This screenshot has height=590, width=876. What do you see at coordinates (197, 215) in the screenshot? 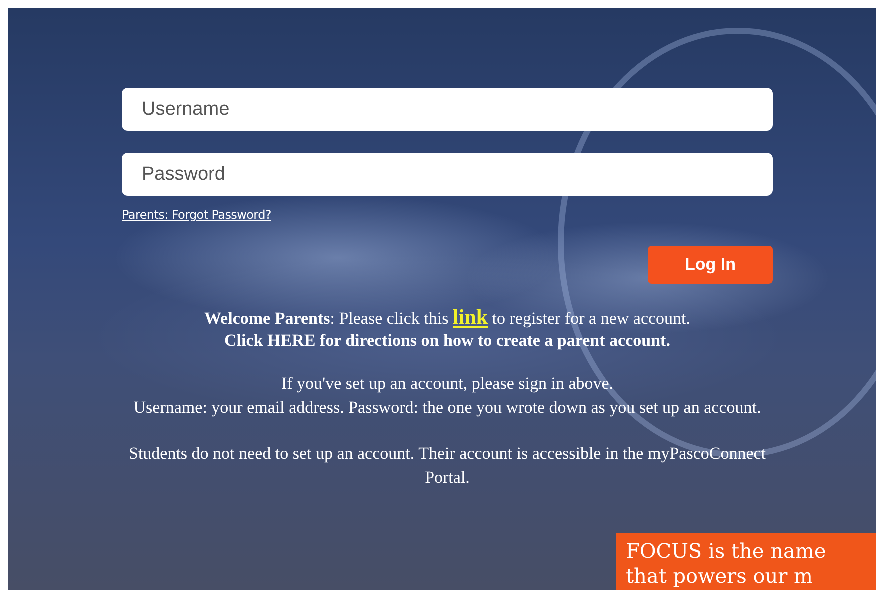
I see `forgot-password-link: Parents: Forgot Password?` at bounding box center [197, 215].